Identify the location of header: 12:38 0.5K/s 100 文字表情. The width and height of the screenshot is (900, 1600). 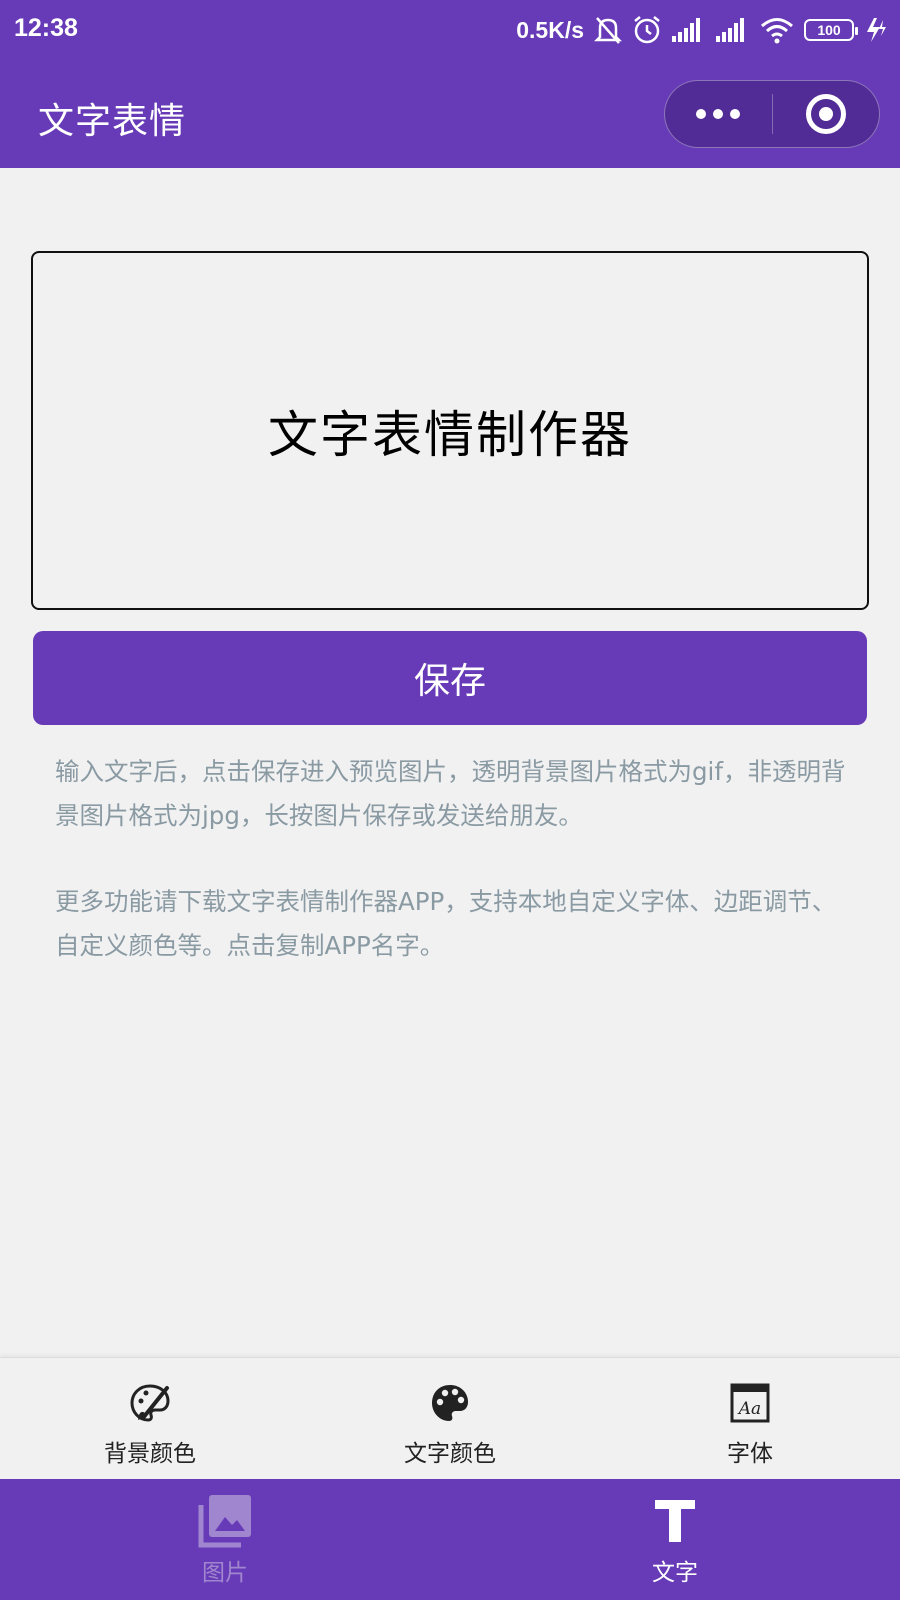
(450, 84).